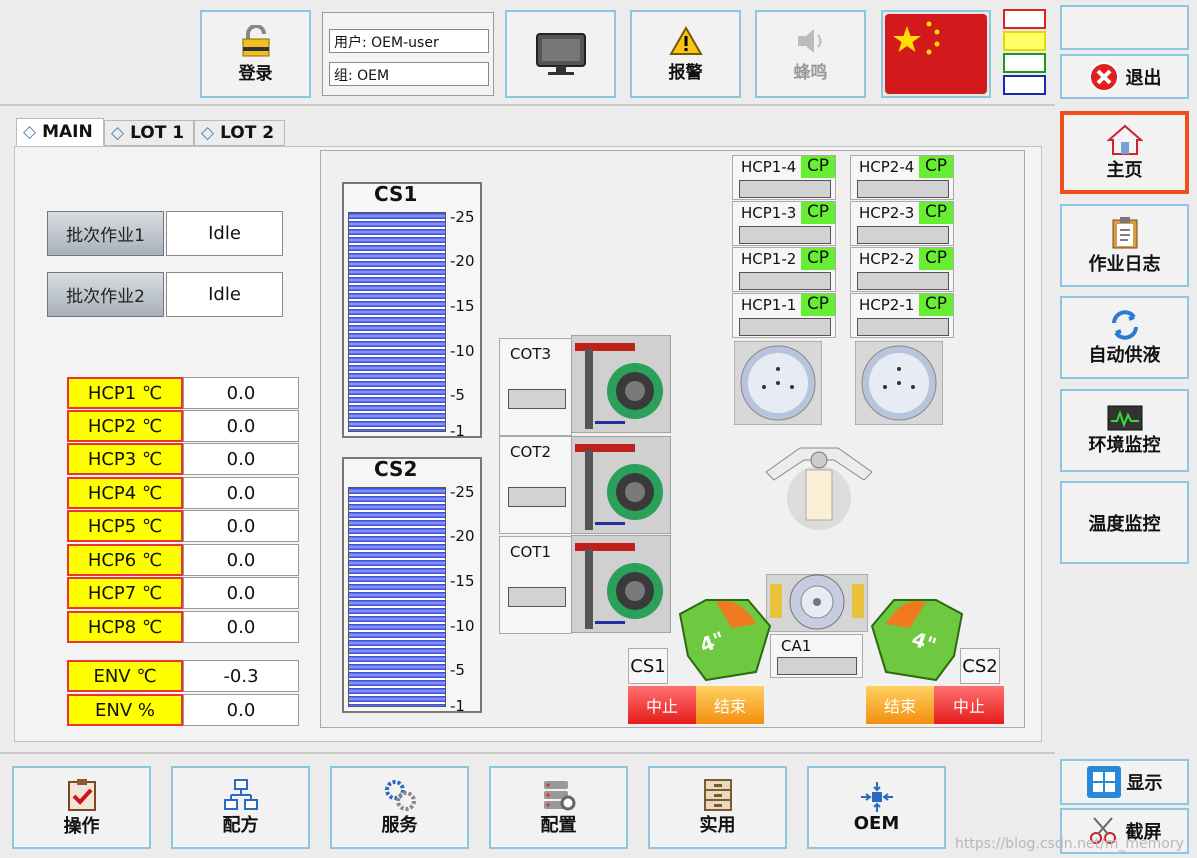 The width and height of the screenshot is (1197, 858). Describe the element at coordinates (1124, 445) in the screenshot. I see `env-monitor-label: 环境监控` at that location.